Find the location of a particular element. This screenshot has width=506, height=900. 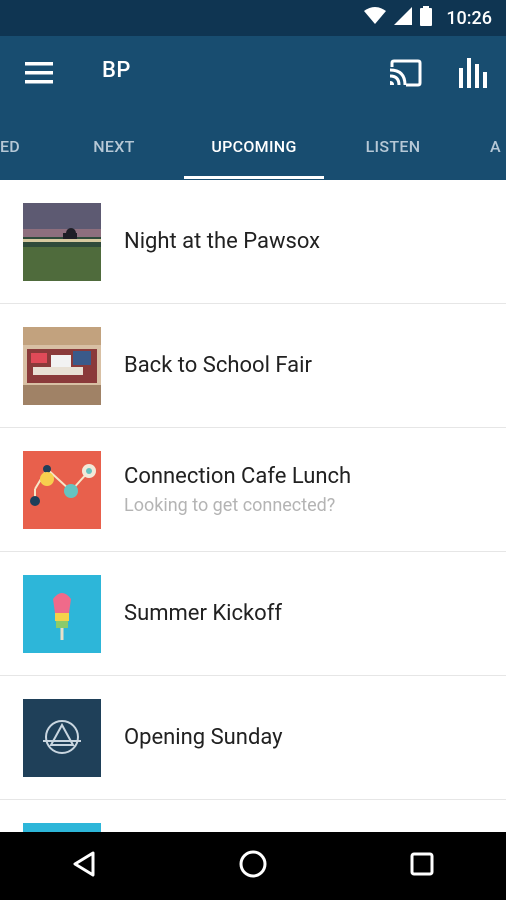

home-button is located at coordinates (253, 866).